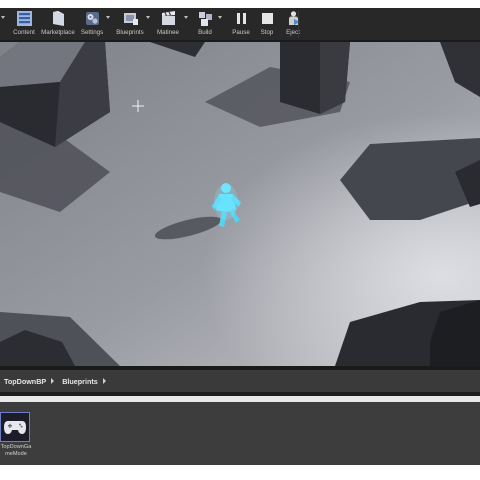 This screenshot has height=480, width=480. Describe the element at coordinates (205, 19) in the screenshot. I see `build-icon` at that location.